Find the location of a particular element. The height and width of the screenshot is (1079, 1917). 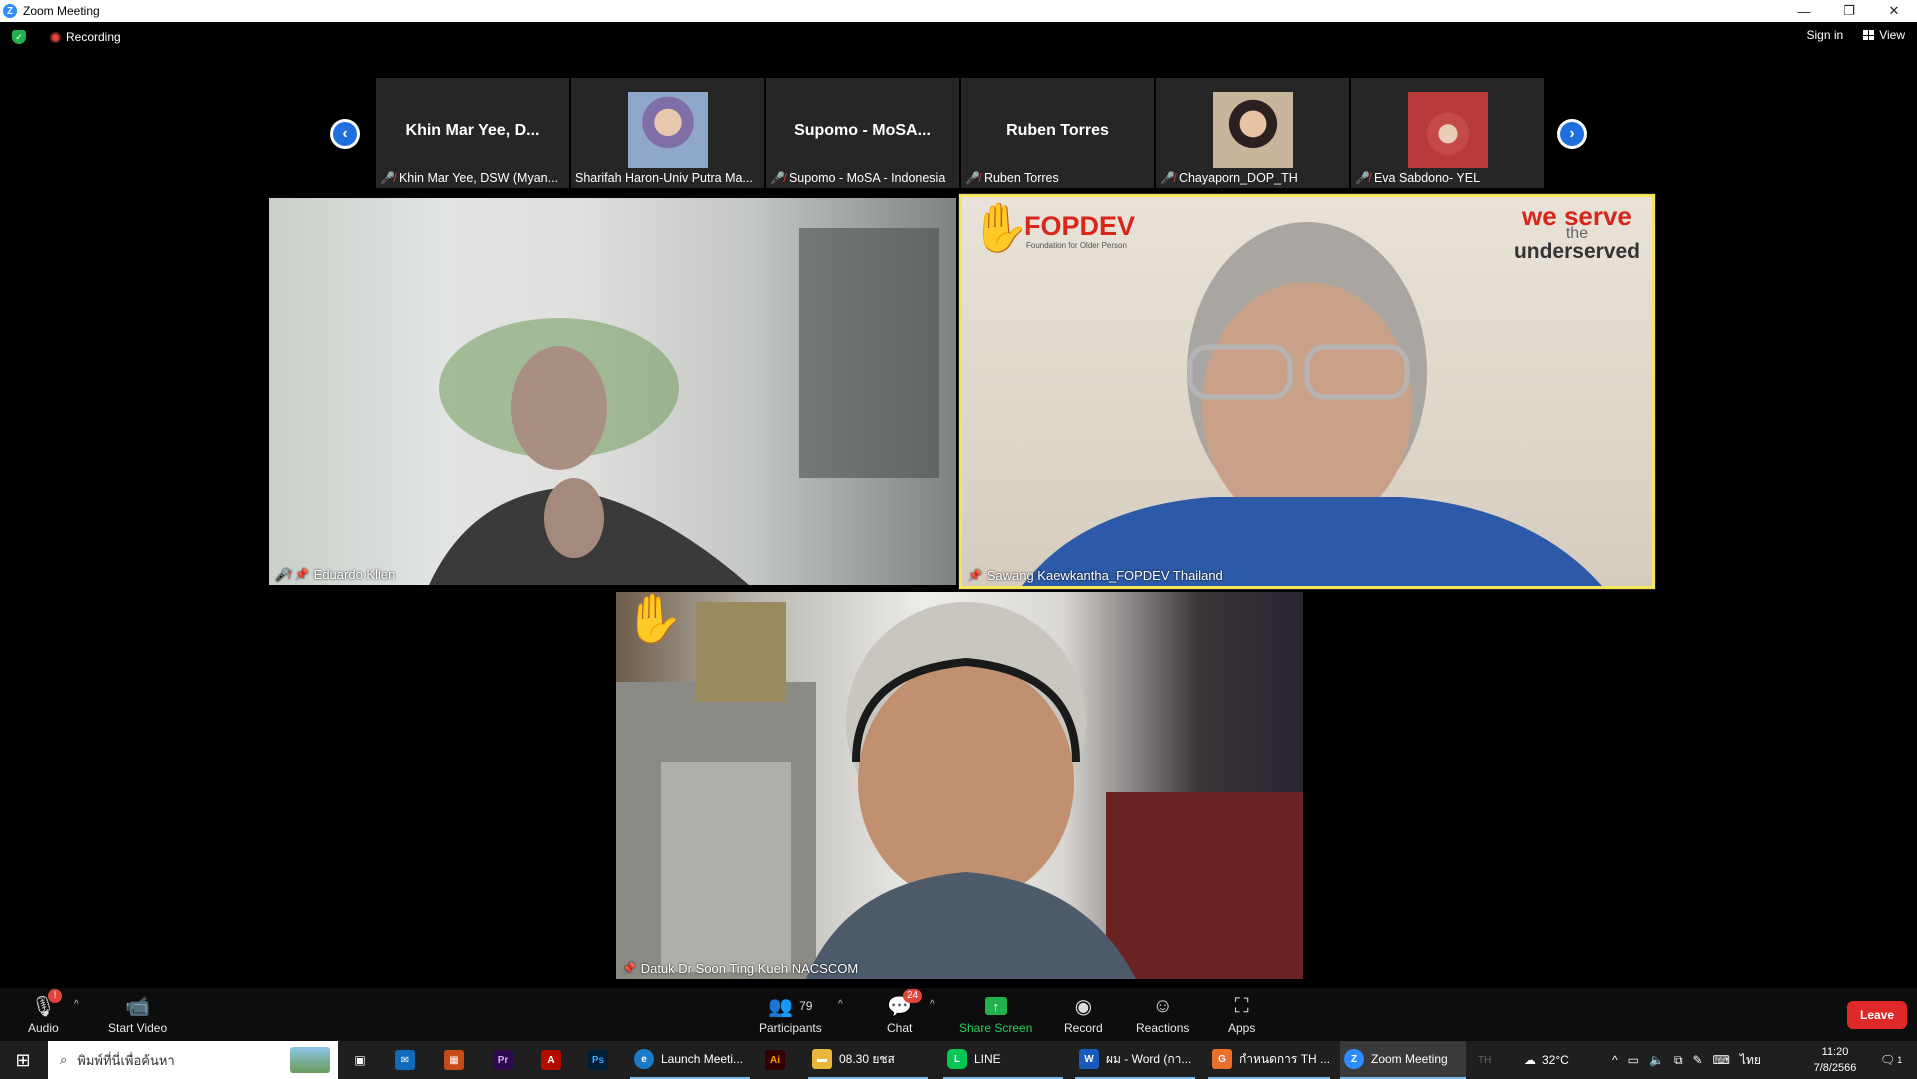

apps-button: ⛶ Apps is located at coordinates (1241, 1014).